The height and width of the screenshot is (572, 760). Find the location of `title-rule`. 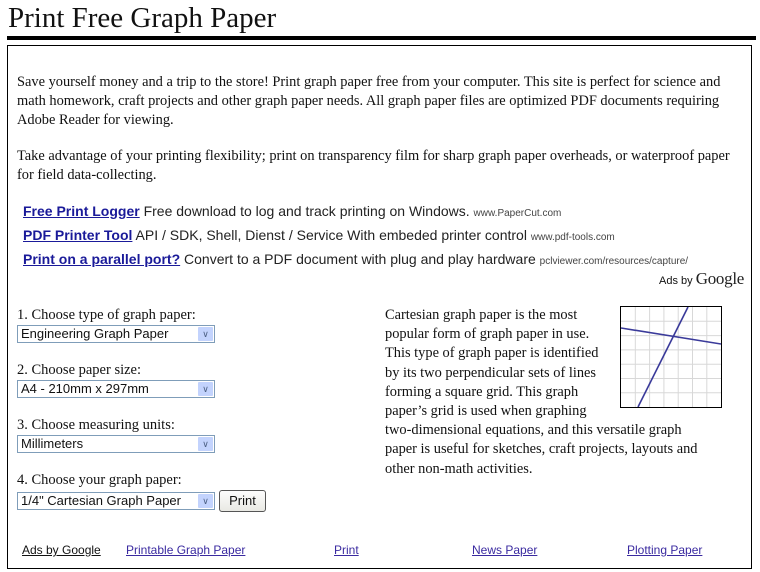

title-rule is located at coordinates (381, 38).